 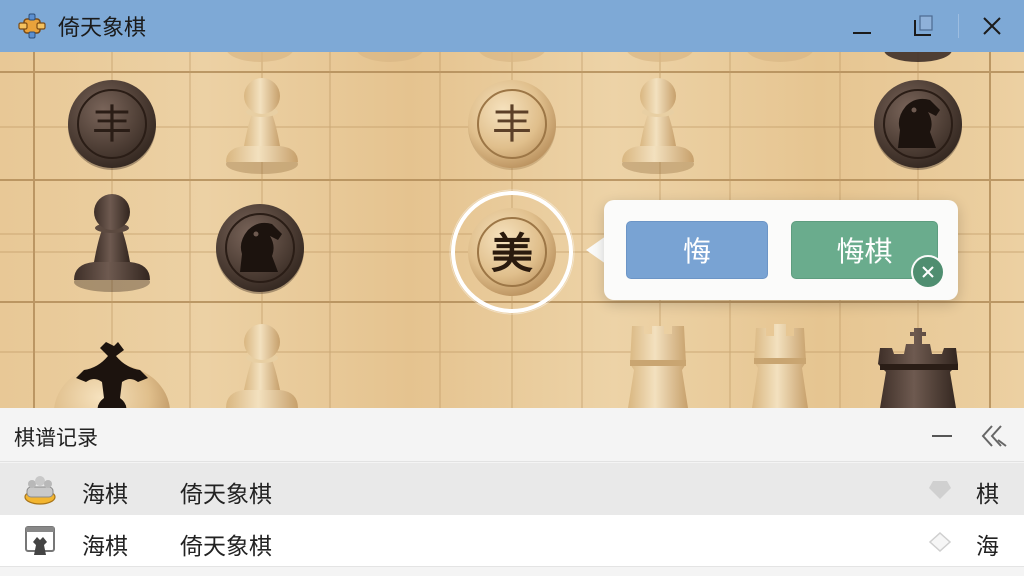 What do you see at coordinates (940, 490) in the screenshot?
I see `filled-diamond-icon` at bounding box center [940, 490].